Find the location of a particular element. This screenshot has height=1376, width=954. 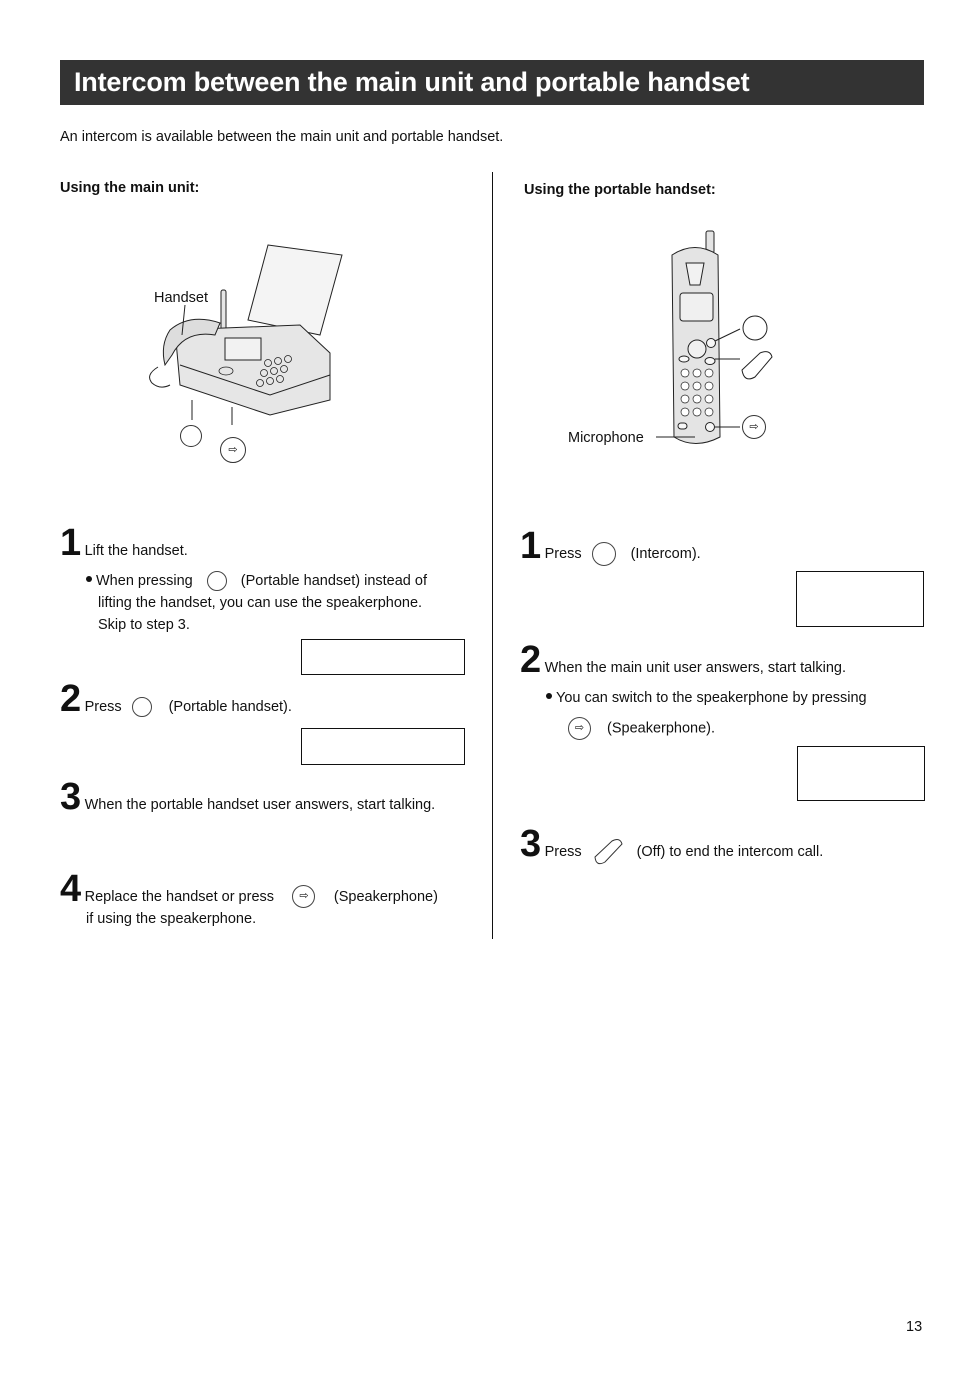

microphone-label: Microphone is located at coordinates (606, 438).